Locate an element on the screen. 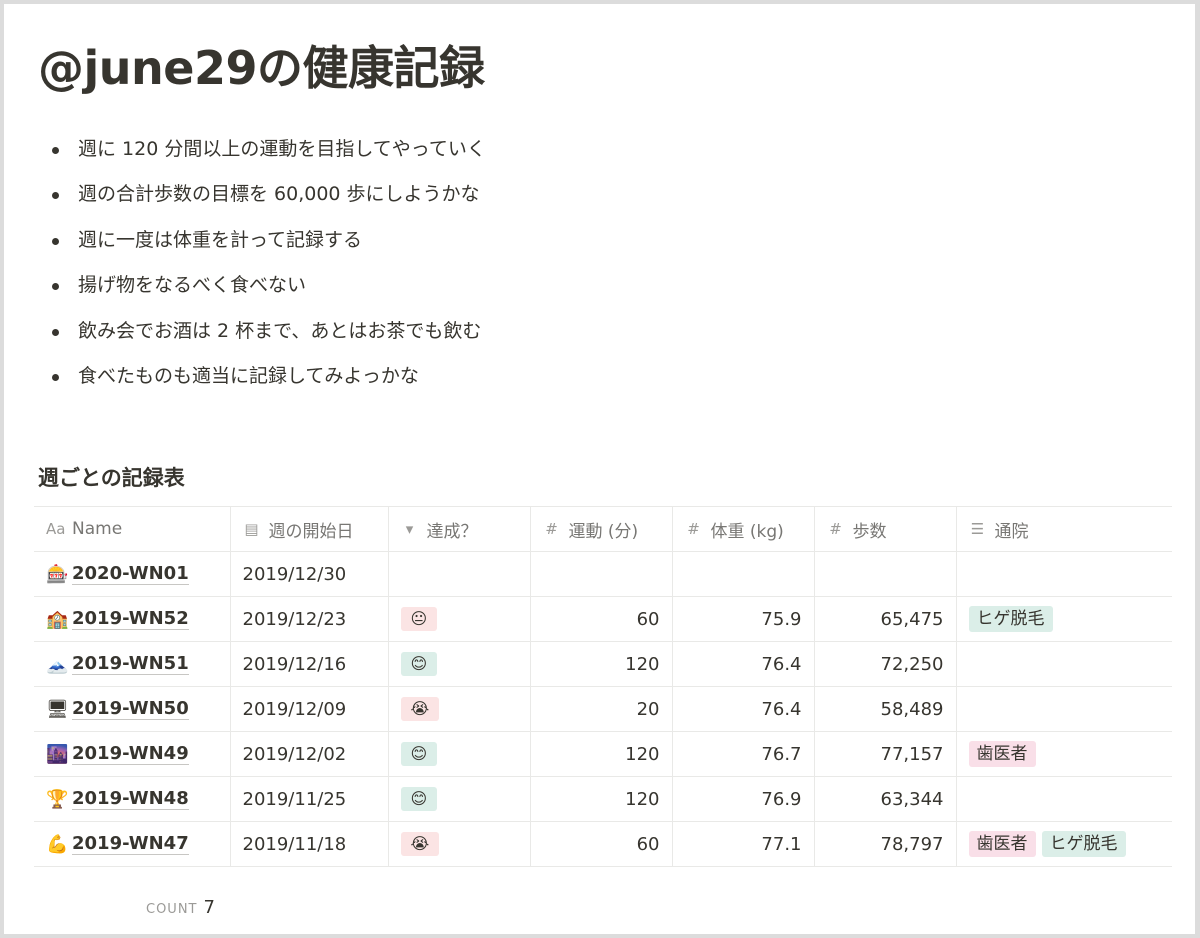 The width and height of the screenshot is (1200, 938). column-header-name: Aa Name is located at coordinates (132, 529).